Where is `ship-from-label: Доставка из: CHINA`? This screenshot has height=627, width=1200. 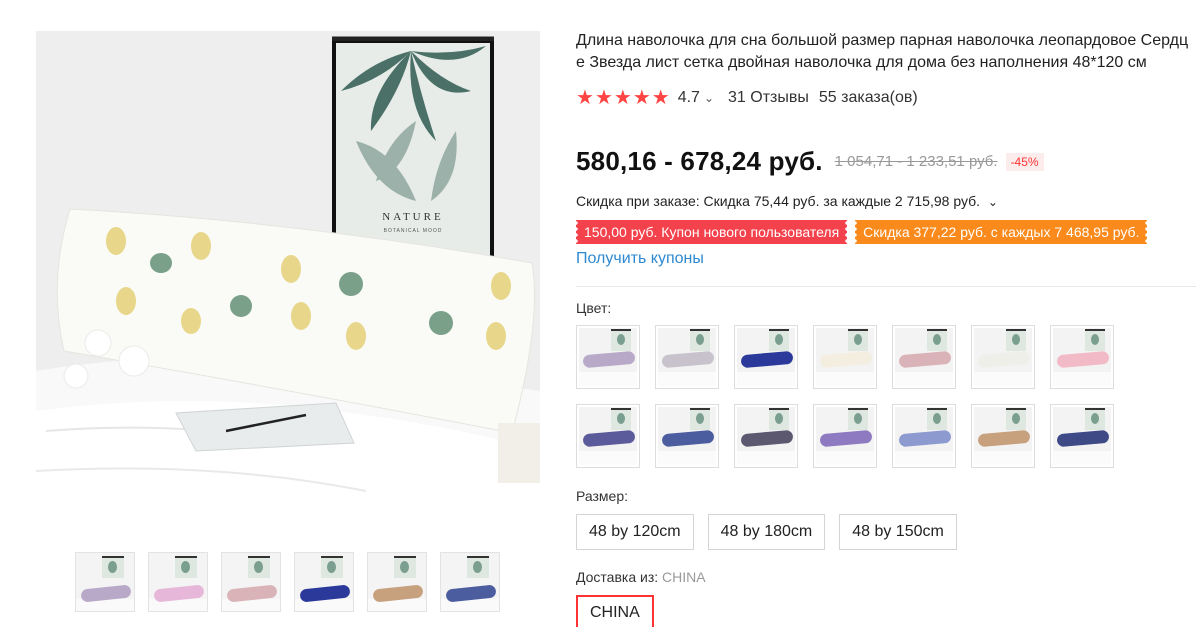
ship-from-label: Доставка из: CHINA is located at coordinates (641, 577).